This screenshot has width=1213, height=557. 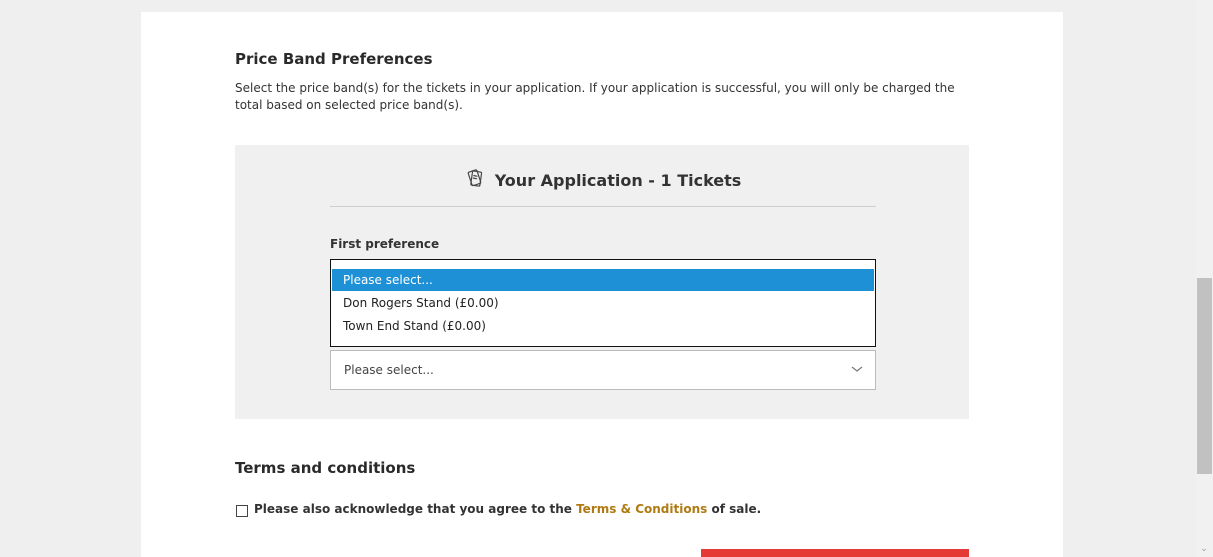 I want to click on application-header: Your Application - 1 Tickets, so click(x=603, y=180).